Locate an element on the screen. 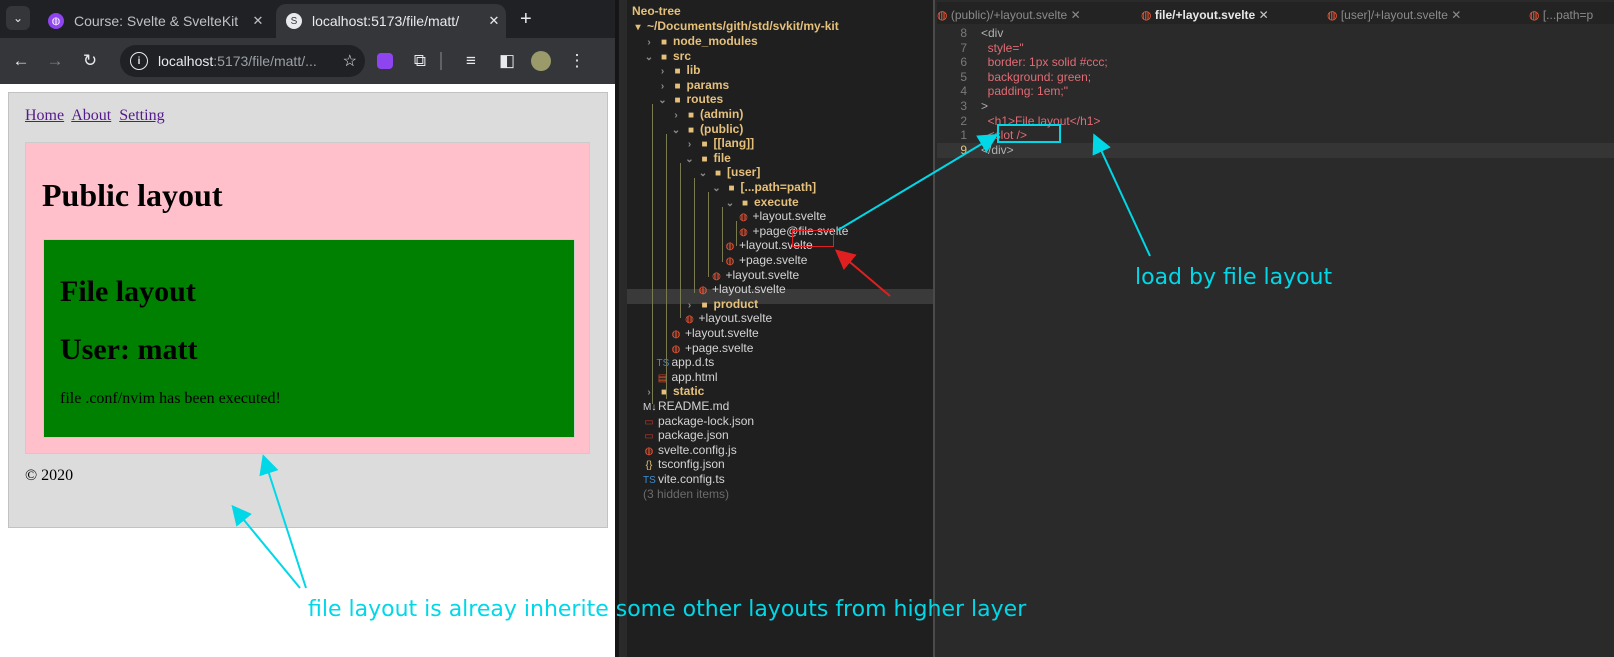 The width and height of the screenshot is (1614, 657). tree-item: {} tsconfig.json is located at coordinates (684, 464).